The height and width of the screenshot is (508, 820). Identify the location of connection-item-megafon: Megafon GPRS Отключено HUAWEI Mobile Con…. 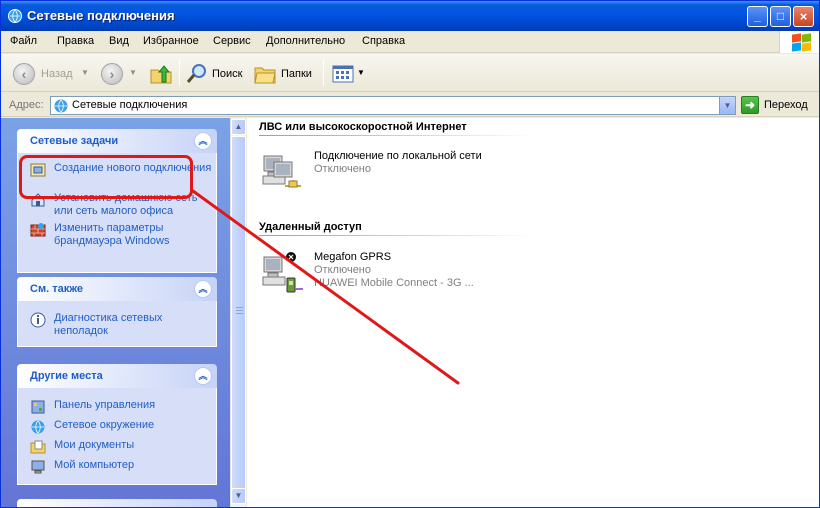
(391, 275).